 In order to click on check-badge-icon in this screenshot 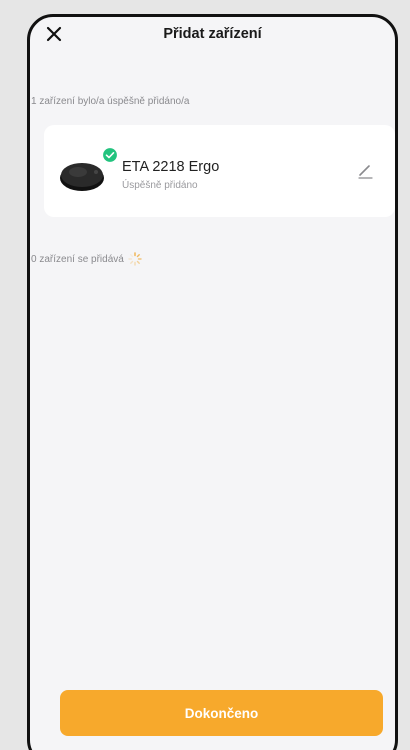, I will do `click(110, 155)`.